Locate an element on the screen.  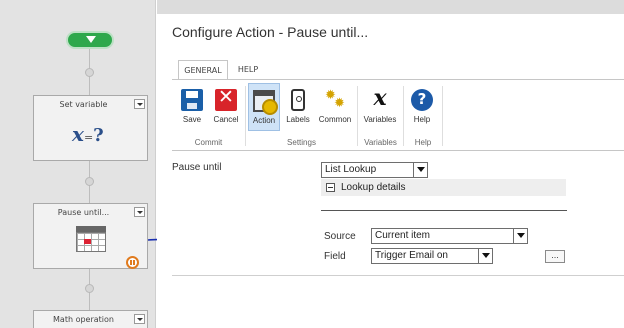
collapse-icon is located at coordinates (330, 187).